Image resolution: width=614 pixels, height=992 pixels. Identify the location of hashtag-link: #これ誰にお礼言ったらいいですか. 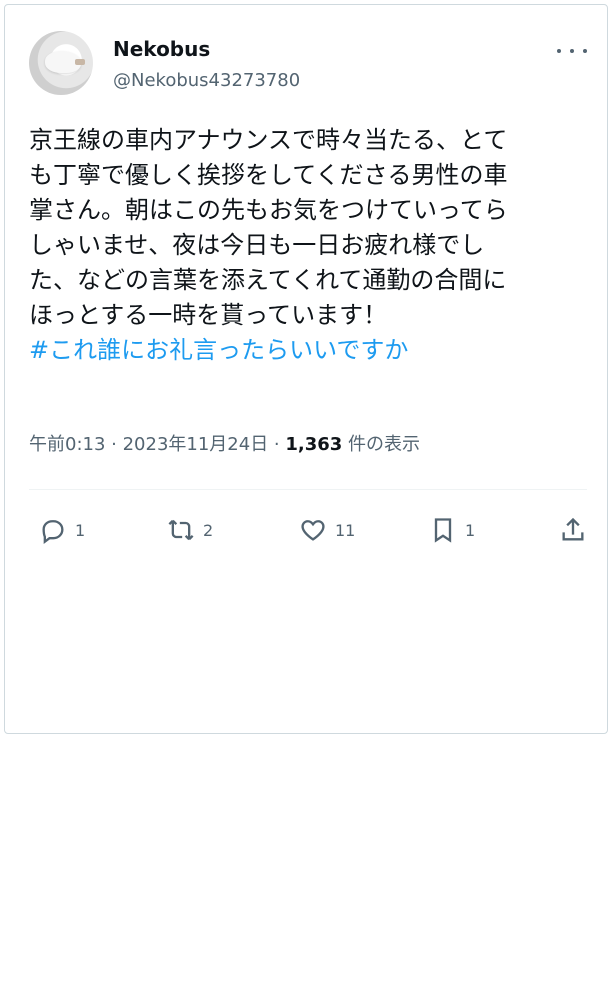
(218, 350).